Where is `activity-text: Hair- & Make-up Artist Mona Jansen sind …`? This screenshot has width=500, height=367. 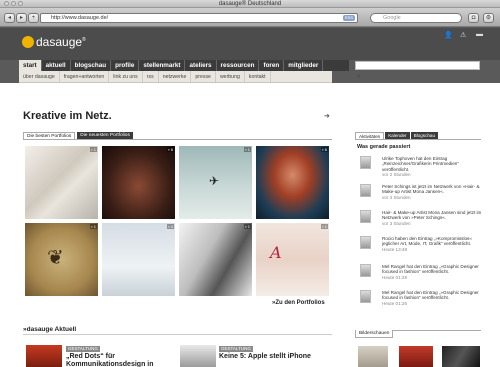 activity-text: Hair- & Make-up Artist Mona Jansen sind … is located at coordinates (432, 215).